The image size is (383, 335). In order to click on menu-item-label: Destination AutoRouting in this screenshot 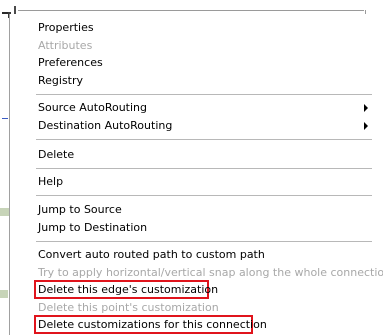, I will do `click(105, 125)`.